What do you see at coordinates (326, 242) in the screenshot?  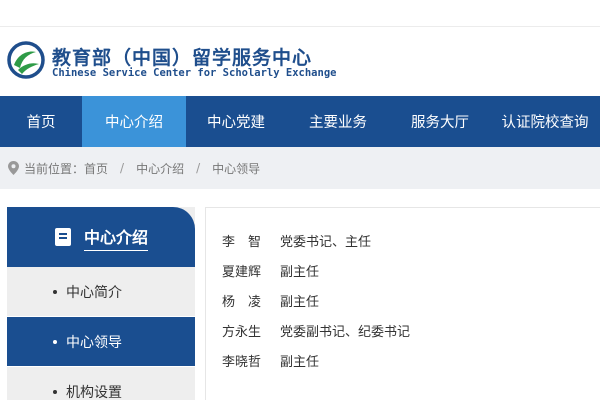 I see `leader-title: 党委书记、主任` at bounding box center [326, 242].